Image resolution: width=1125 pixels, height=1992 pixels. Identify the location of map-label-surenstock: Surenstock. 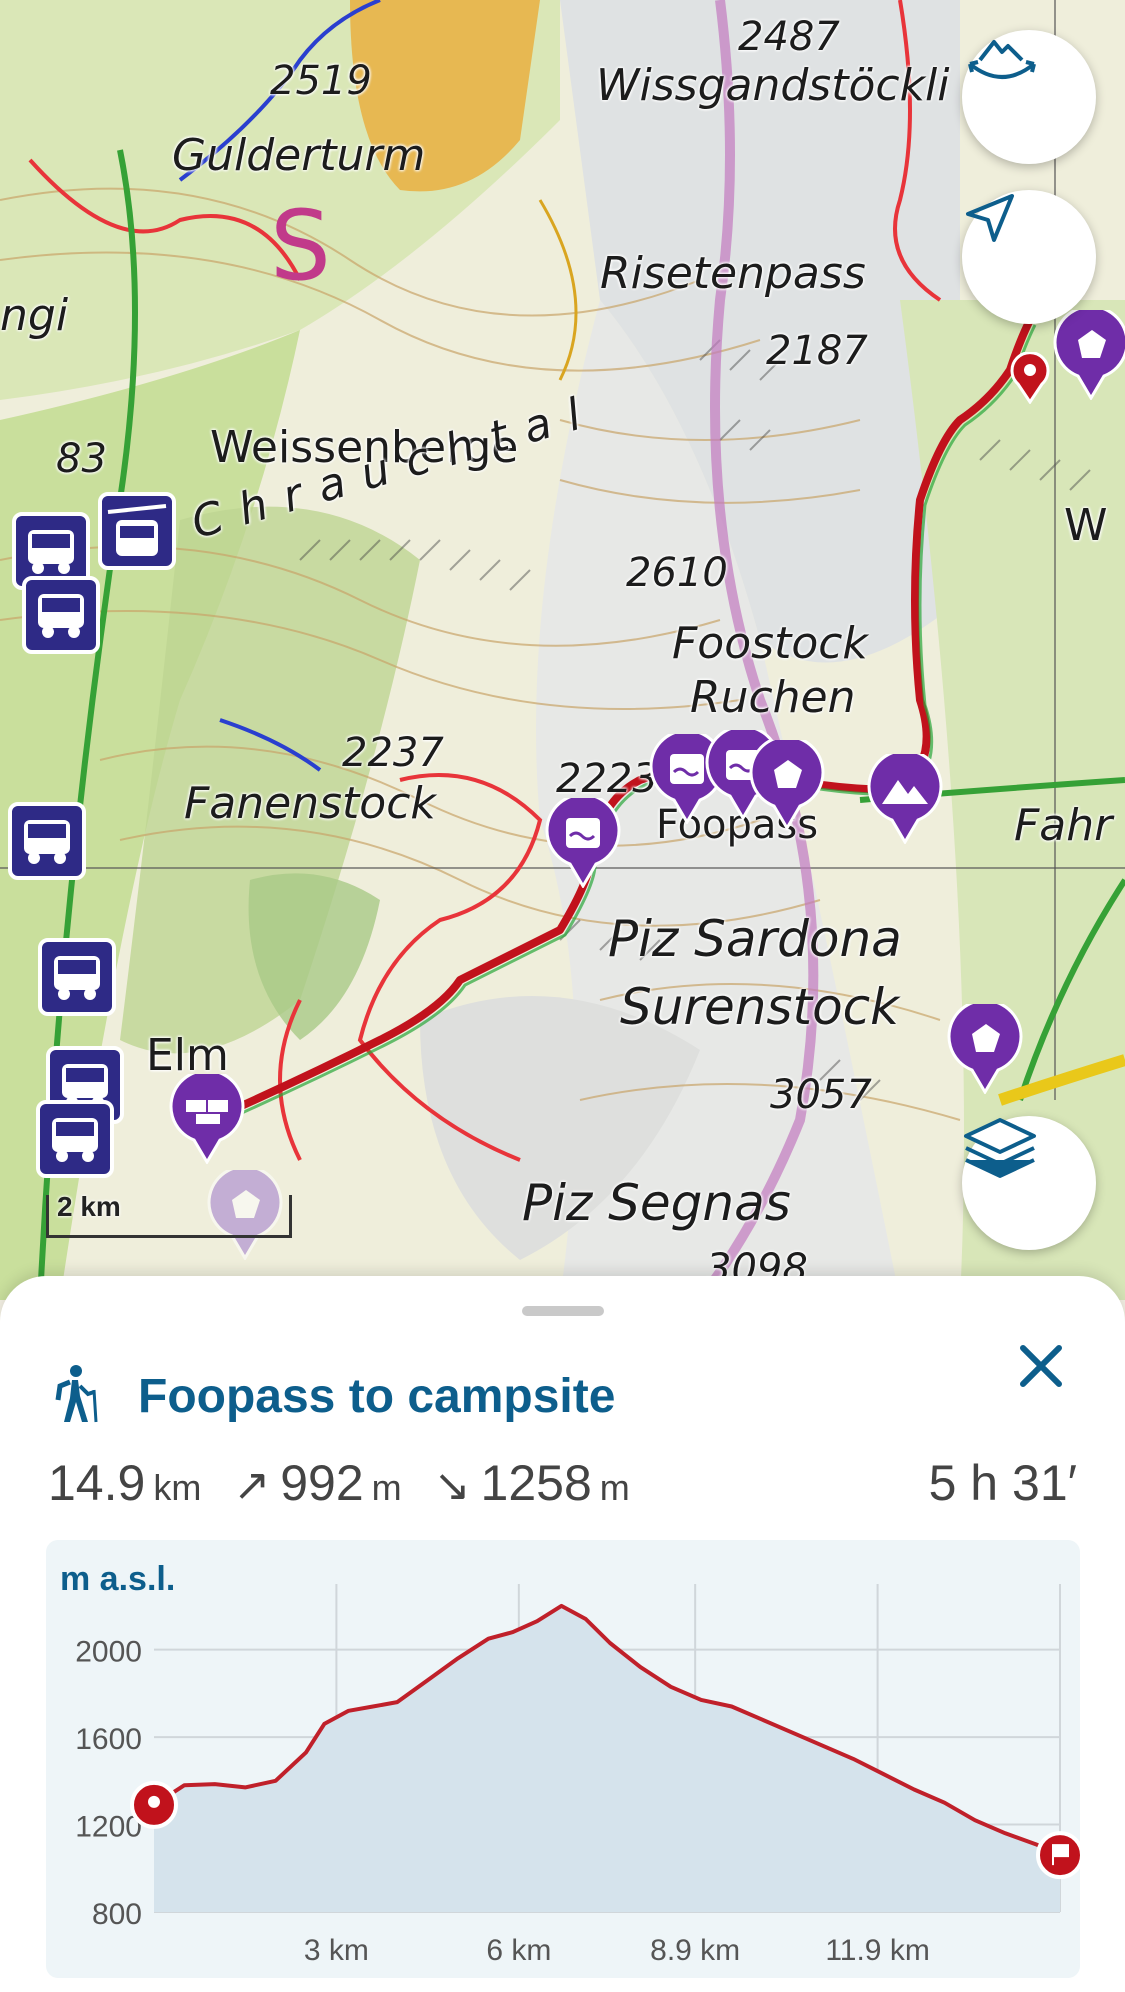
(760, 1007).